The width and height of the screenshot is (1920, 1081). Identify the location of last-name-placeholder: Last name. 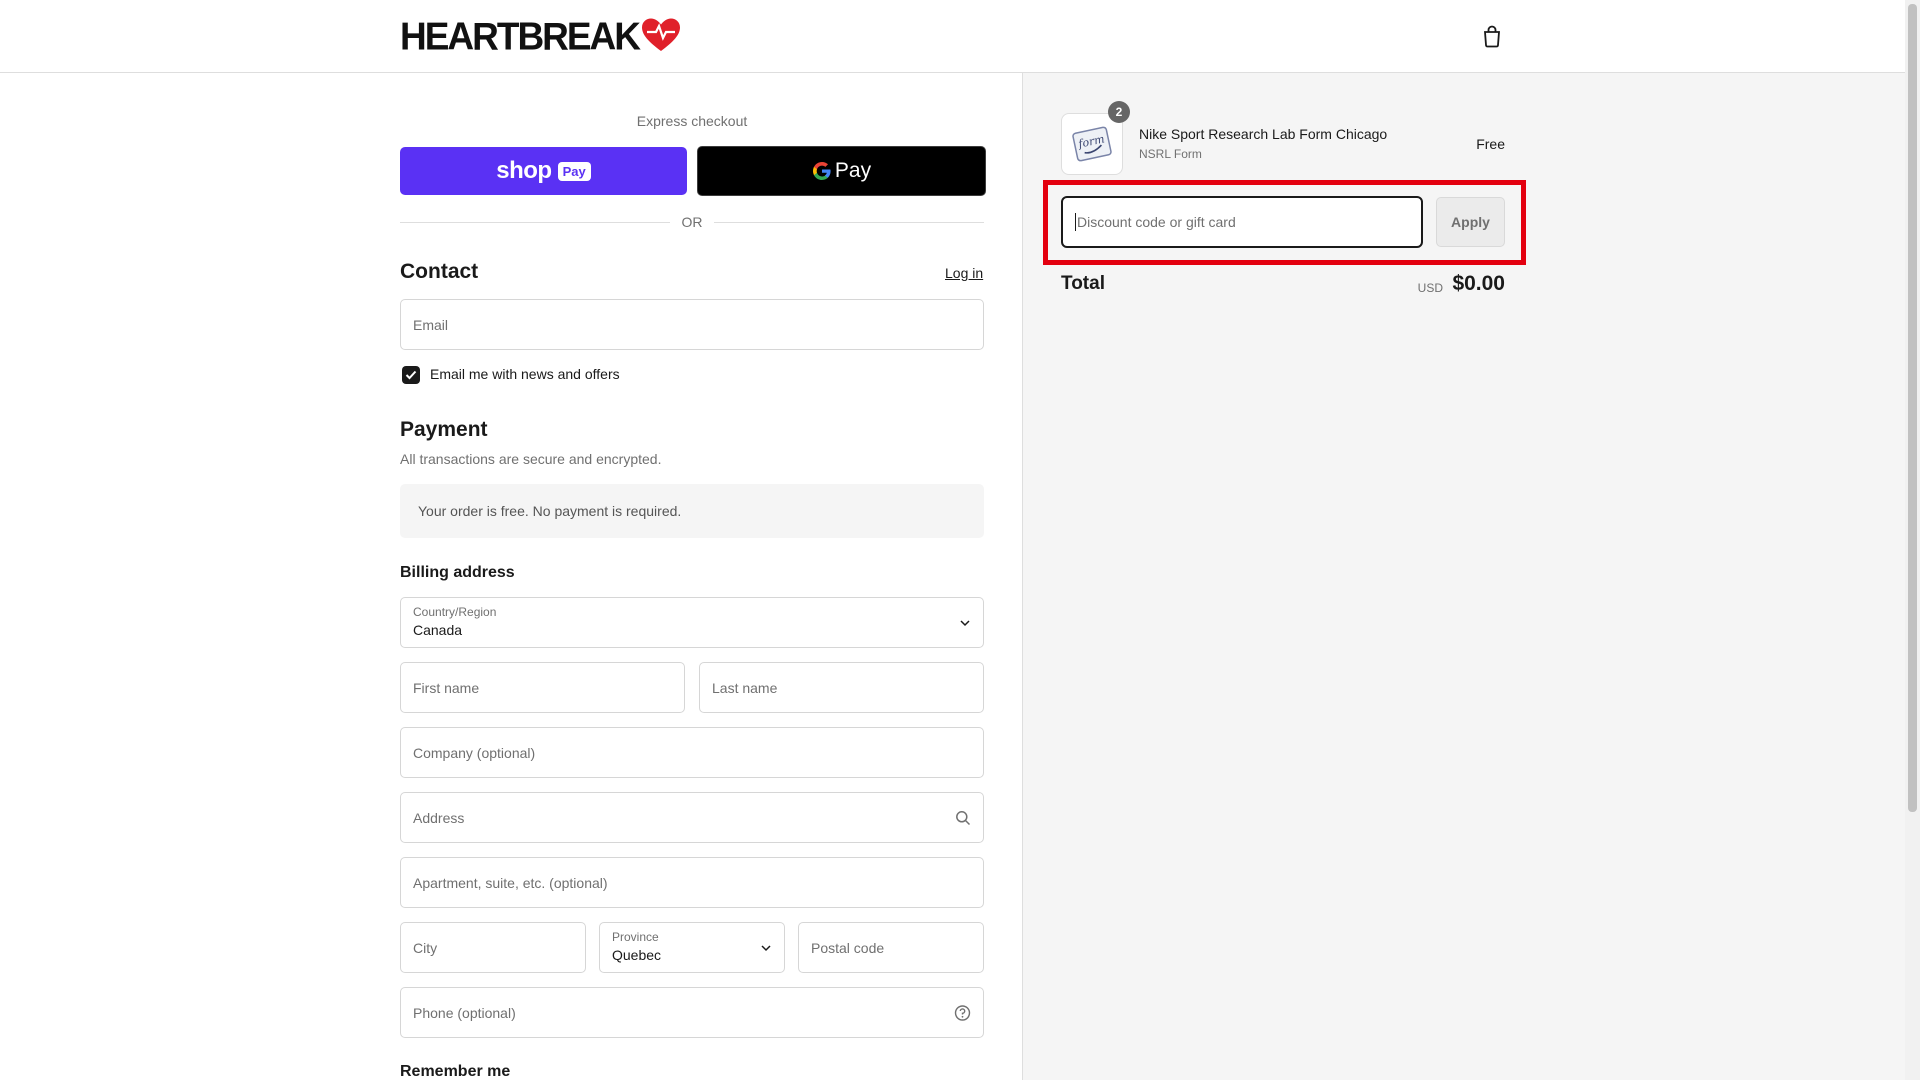
(745, 687).